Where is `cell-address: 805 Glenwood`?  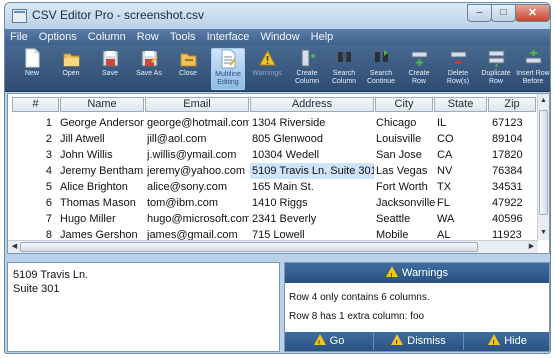 cell-address: 805 Glenwood is located at coordinates (313, 139).